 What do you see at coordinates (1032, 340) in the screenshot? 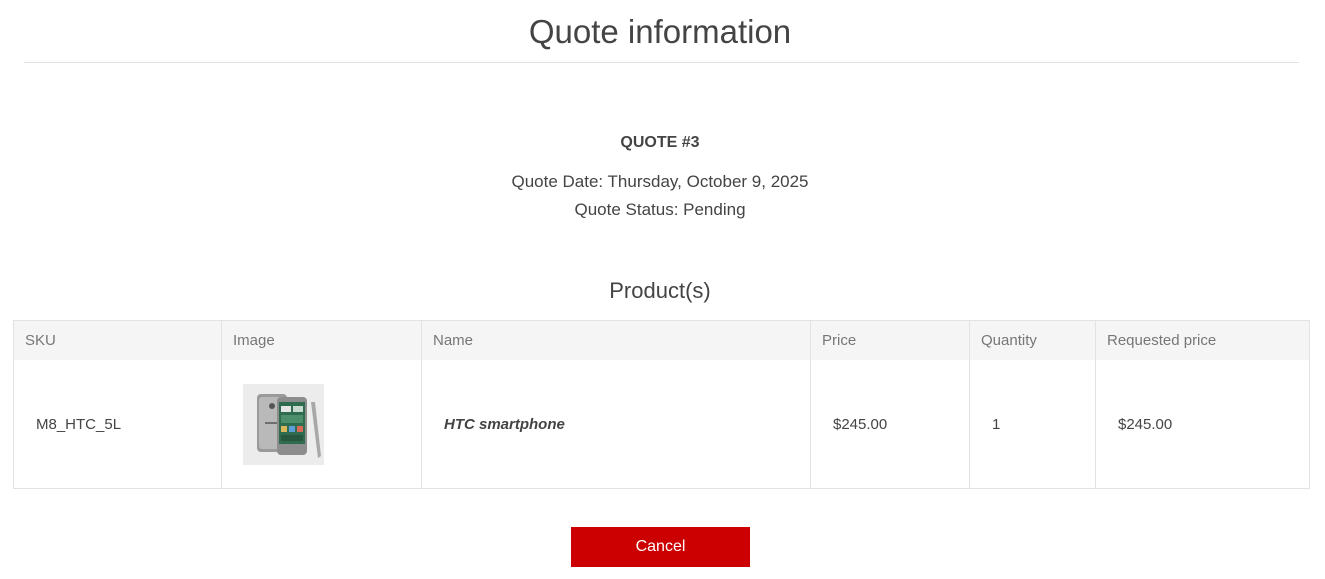
I see `column-header-quantity: Quantity` at bounding box center [1032, 340].